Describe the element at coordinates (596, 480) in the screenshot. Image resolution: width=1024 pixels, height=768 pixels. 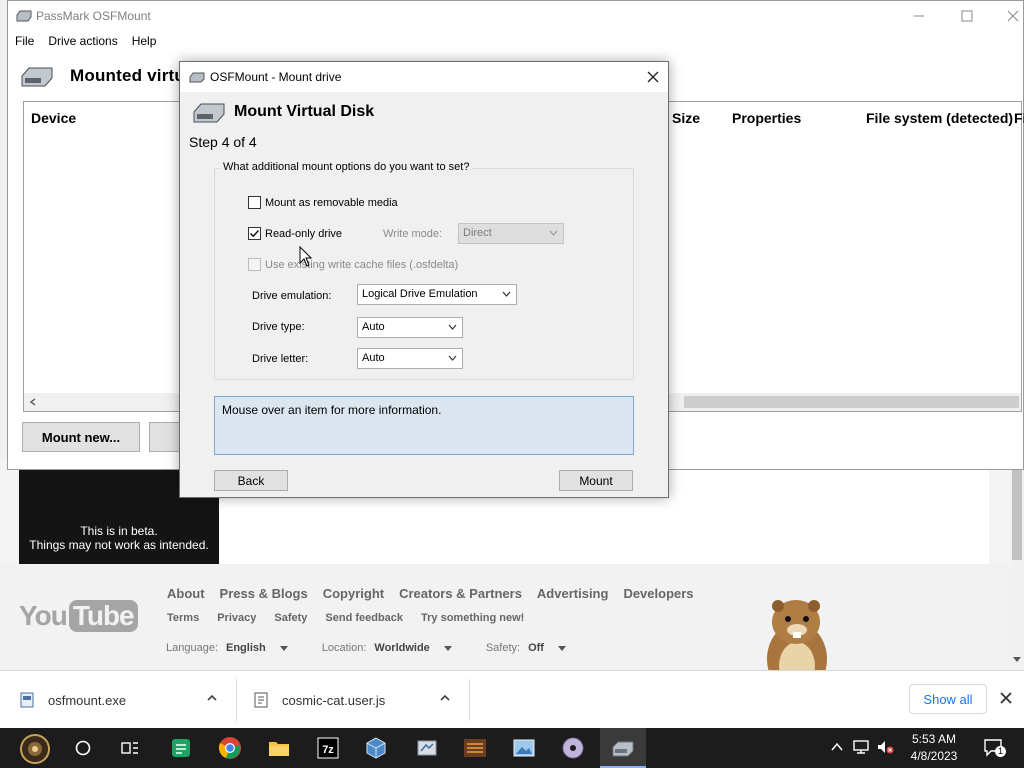
I see `mount-button: Mount` at that location.